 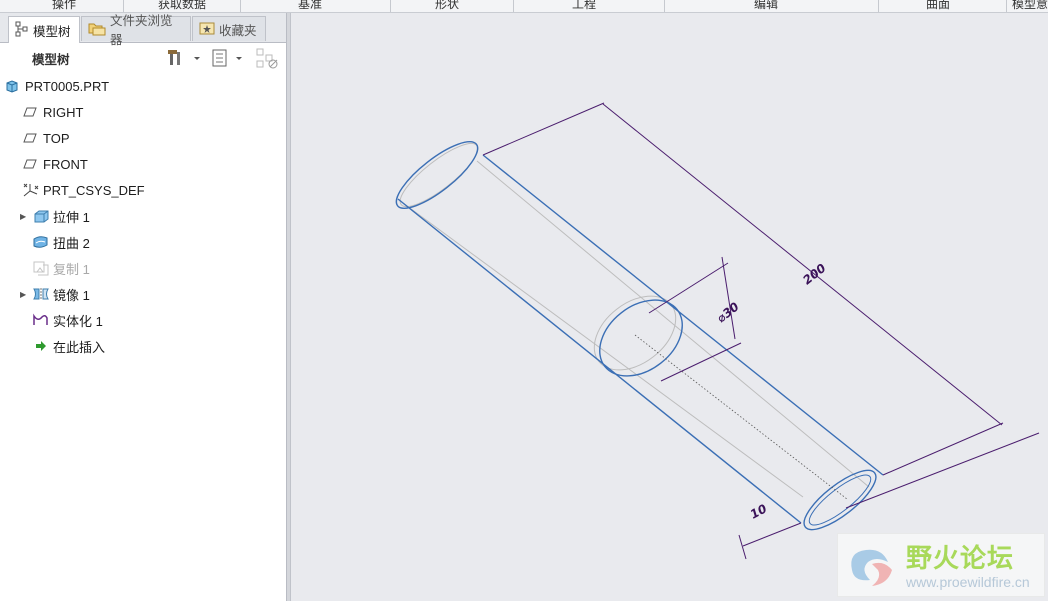 What do you see at coordinates (136, 30) in the screenshot?
I see `tab-folder-browser: 文件夹浏览器` at bounding box center [136, 30].